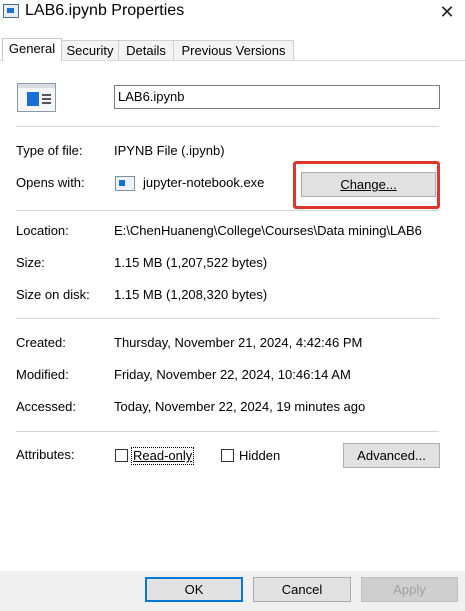  Describe the element at coordinates (204, 182) in the screenshot. I see `opens-with-value: jupyter-notebook.exe` at that location.